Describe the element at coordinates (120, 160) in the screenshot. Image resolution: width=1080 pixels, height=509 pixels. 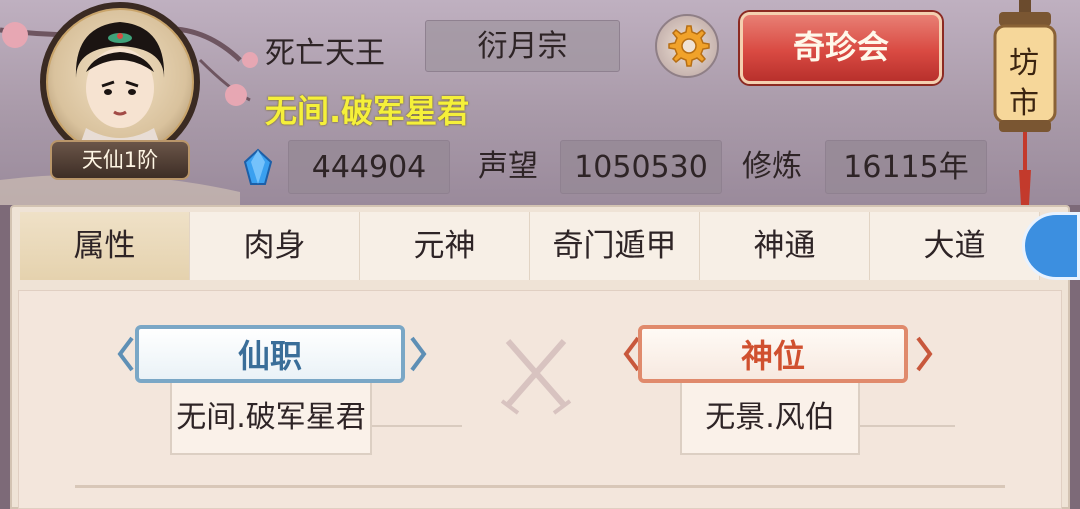
I see `rank-badge: 天仙1阶` at that location.